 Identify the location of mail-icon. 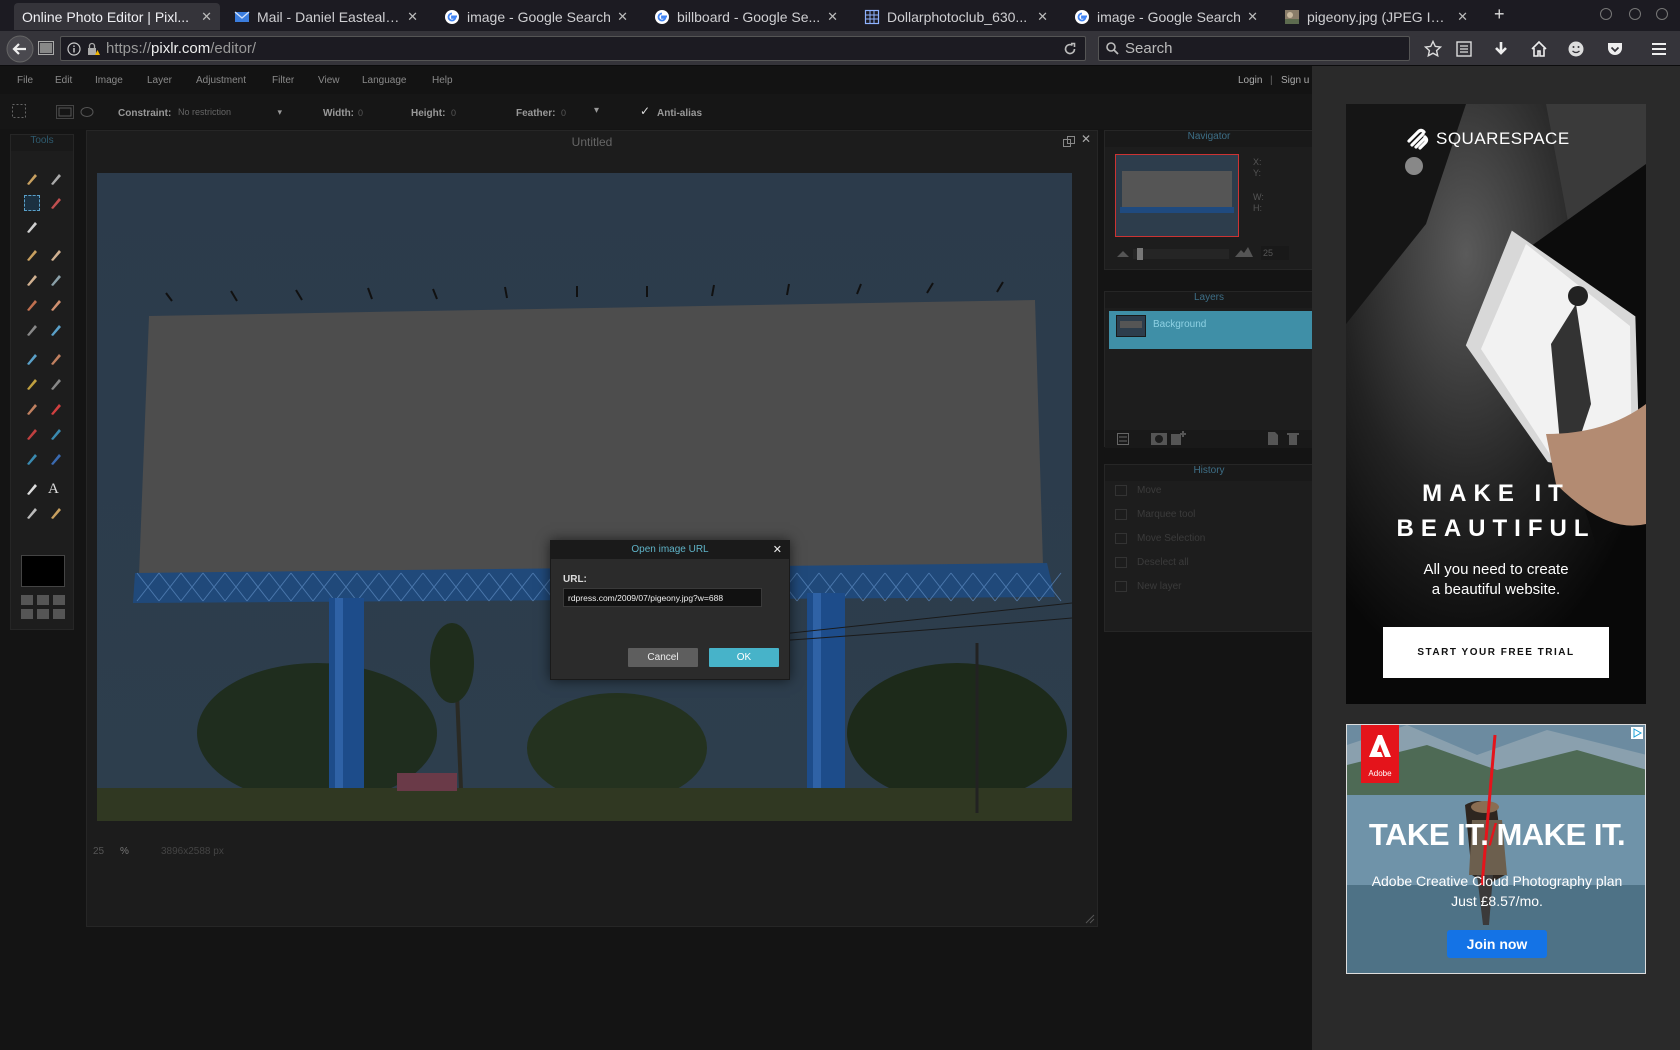
(242, 16).